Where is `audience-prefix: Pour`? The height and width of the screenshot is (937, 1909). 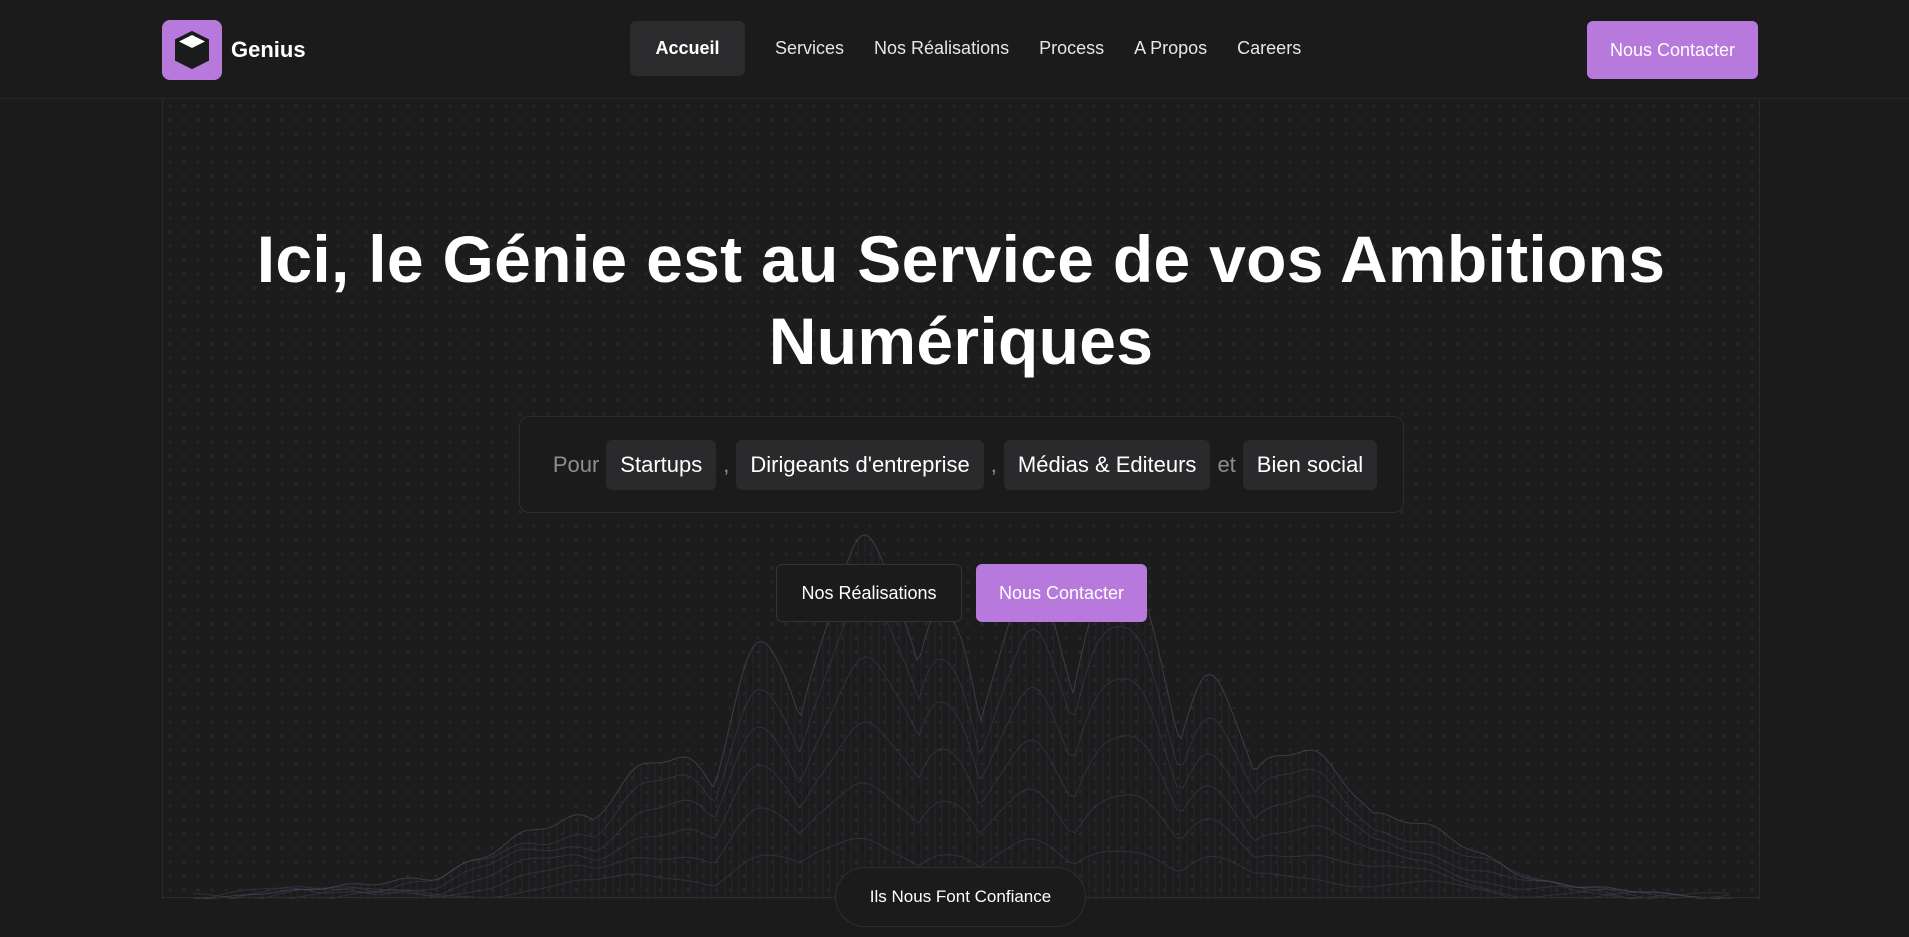 audience-prefix: Pour is located at coordinates (576, 464).